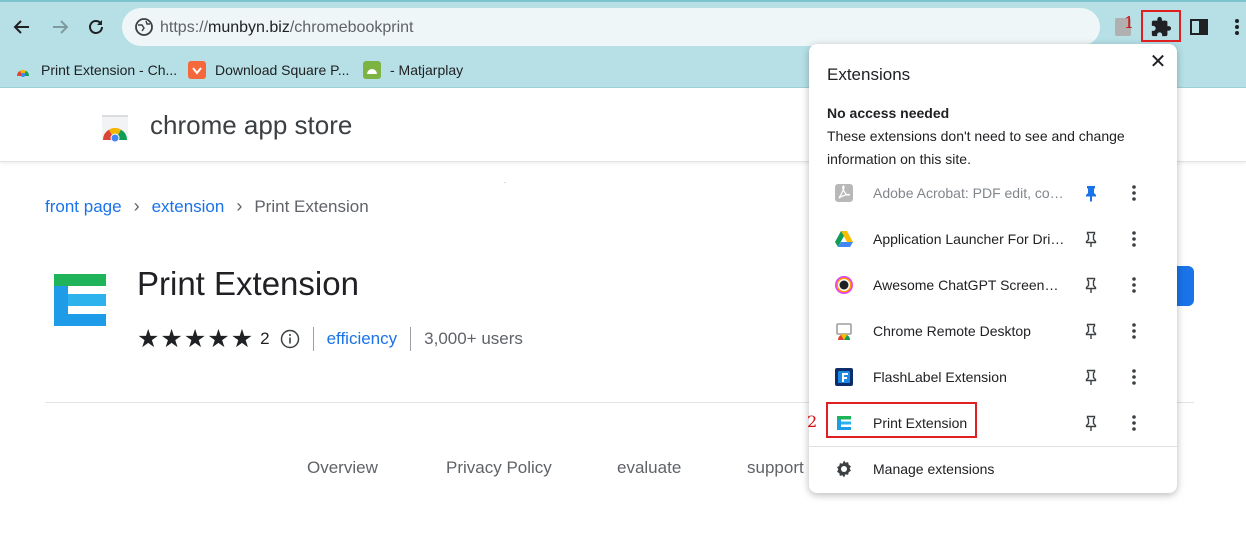 This screenshot has width=1246, height=534. What do you see at coordinates (372, 70) in the screenshot?
I see `android-icon` at bounding box center [372, 70].